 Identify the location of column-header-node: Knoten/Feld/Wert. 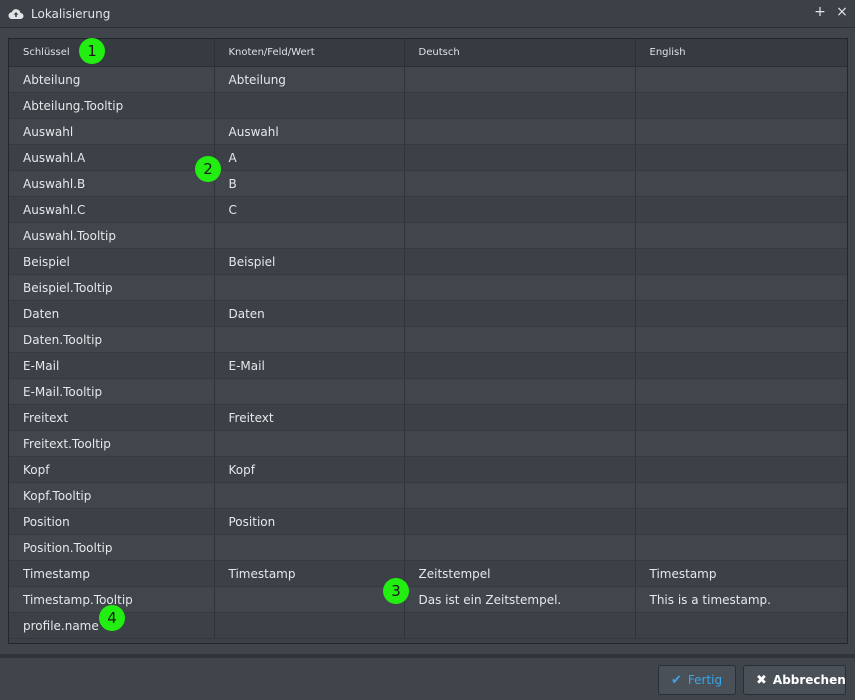
(309, 53).